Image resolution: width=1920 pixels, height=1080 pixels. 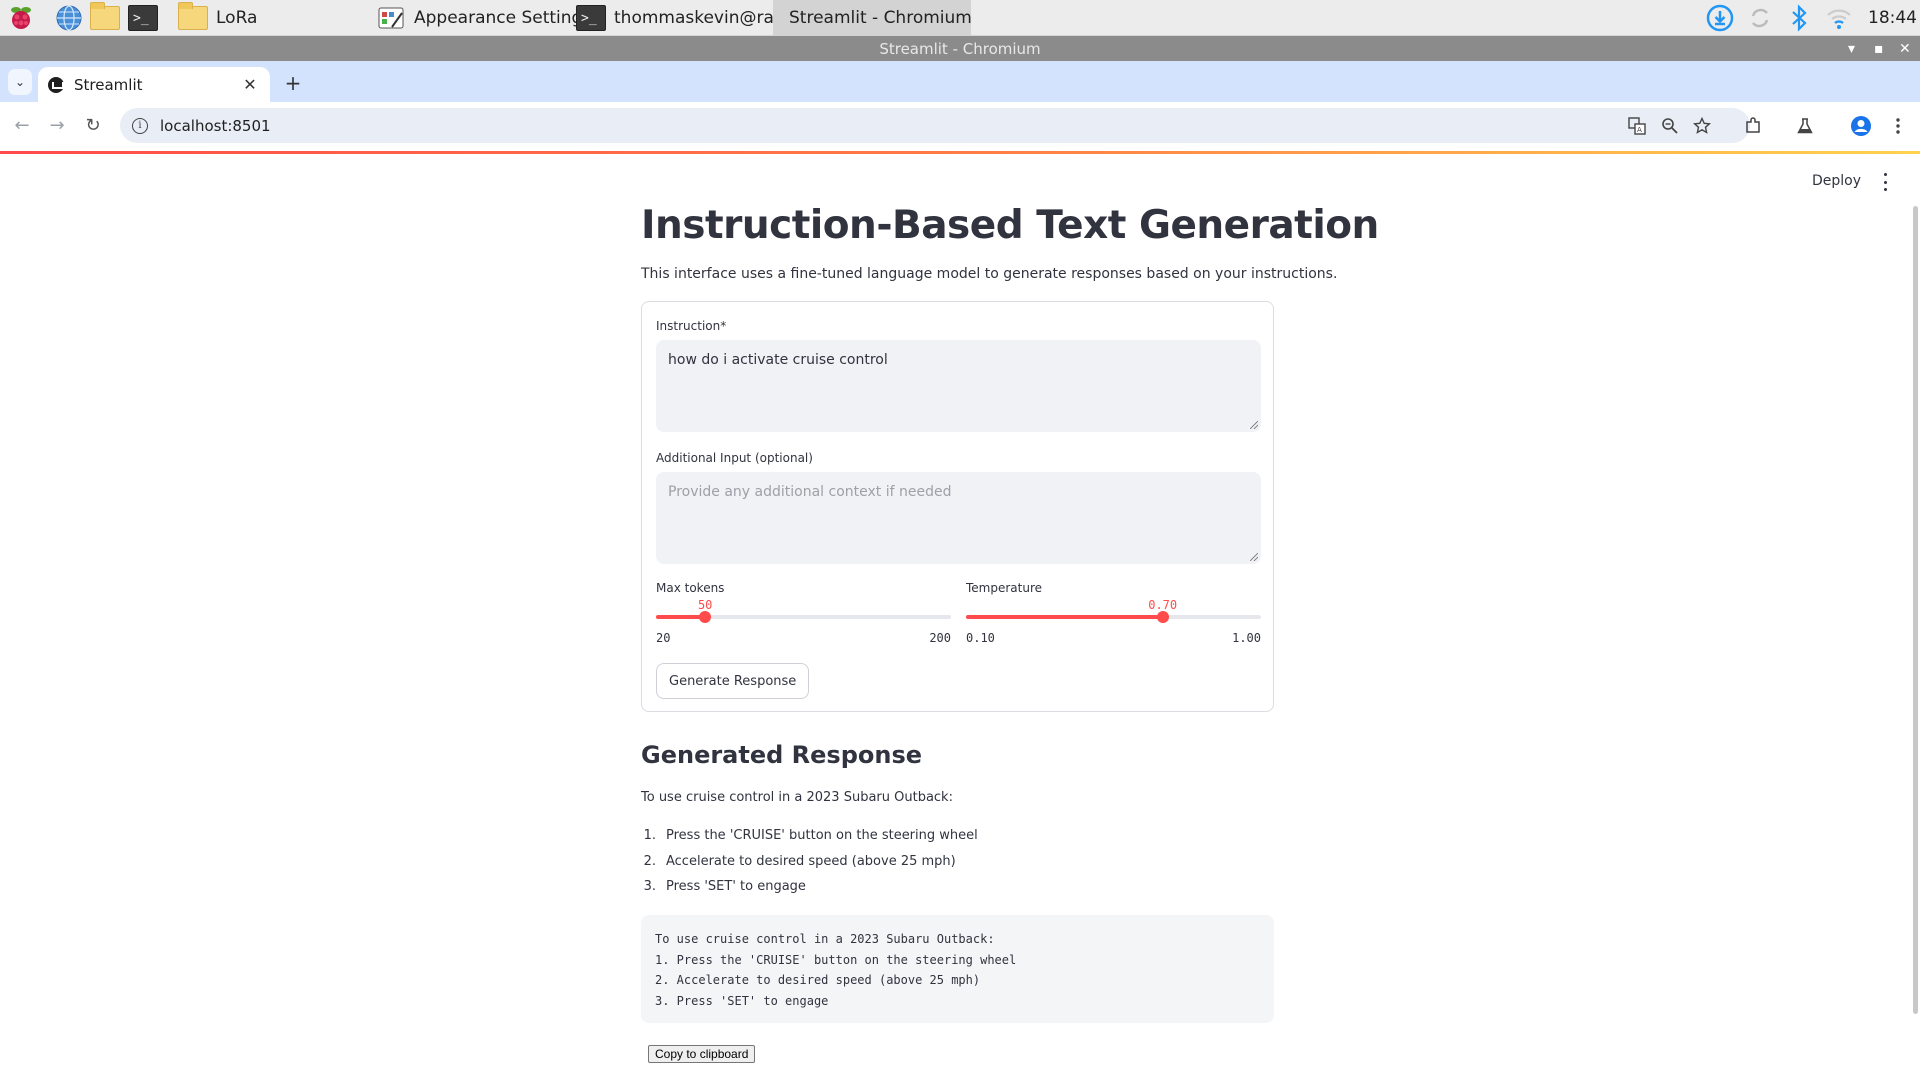 What do you see at coordinates (702, 1054) in the screenshot?
I see `copy-to-clipboard-button: Copy to clipboard` at bounding box center [702, 1054].